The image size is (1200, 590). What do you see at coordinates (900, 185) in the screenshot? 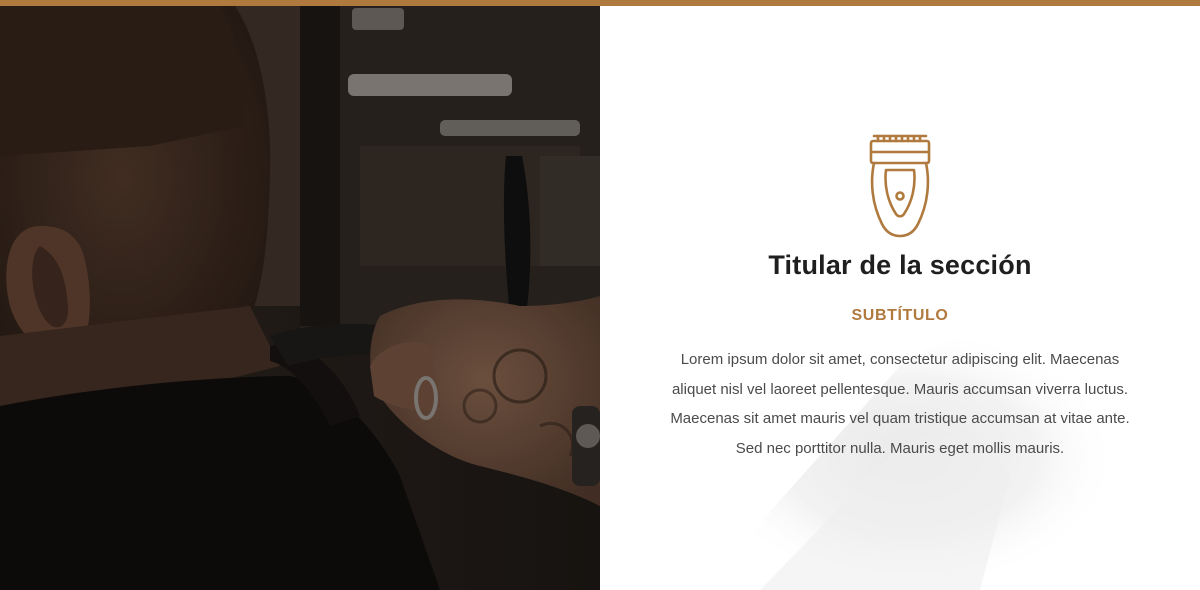
I see `hair-clipper-icon` at bounding box center [900, 185].